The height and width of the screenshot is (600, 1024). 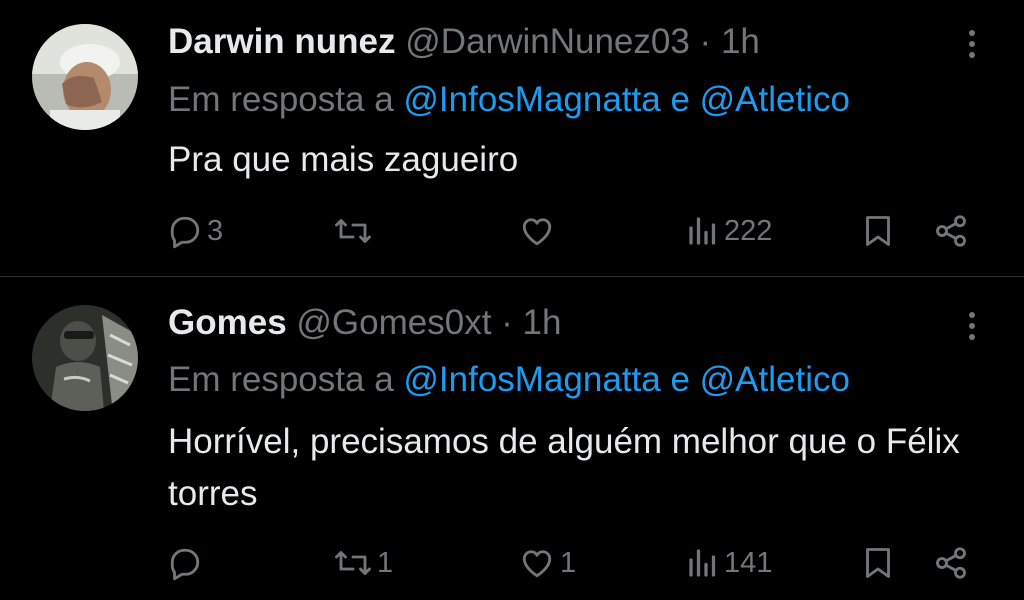 I want to click on reply-button: 3, so click(x=195, y=231).